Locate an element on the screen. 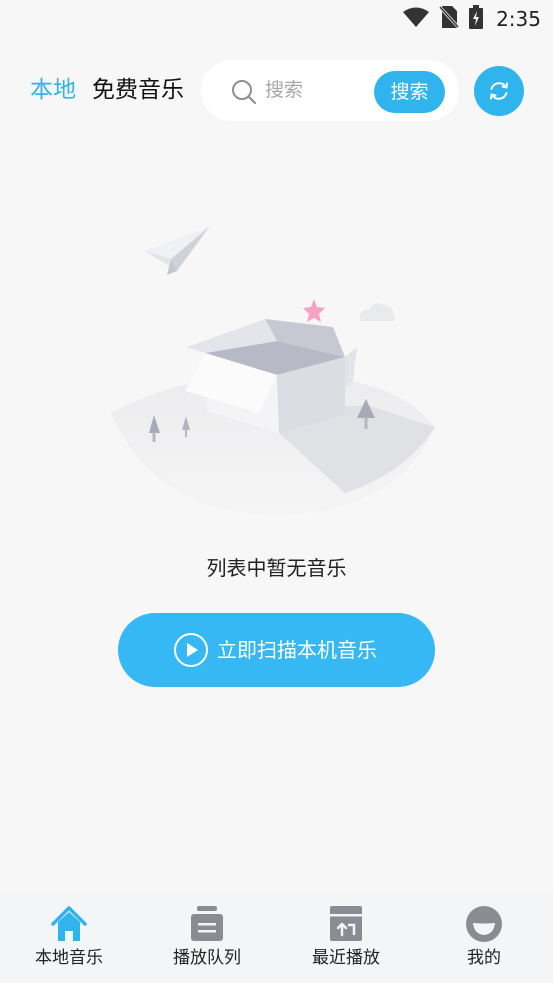 Image resolution: width=553 pixels, height=983 pixels. search-icon is located at coordinates (244, 94).